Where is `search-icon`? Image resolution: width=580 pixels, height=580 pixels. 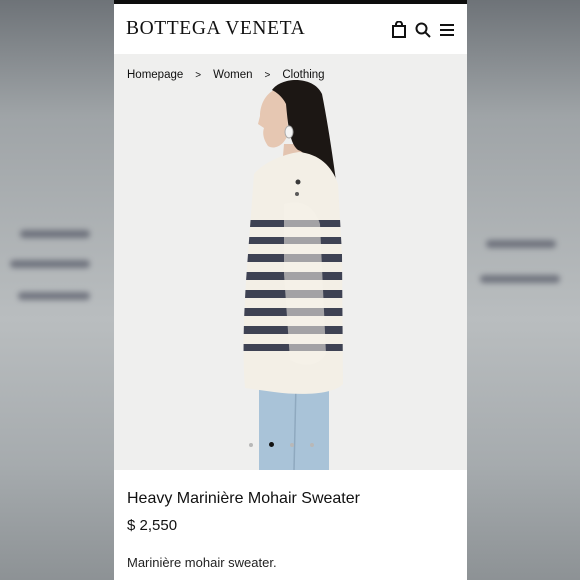 search-icon is located at coordinates (423, 30).